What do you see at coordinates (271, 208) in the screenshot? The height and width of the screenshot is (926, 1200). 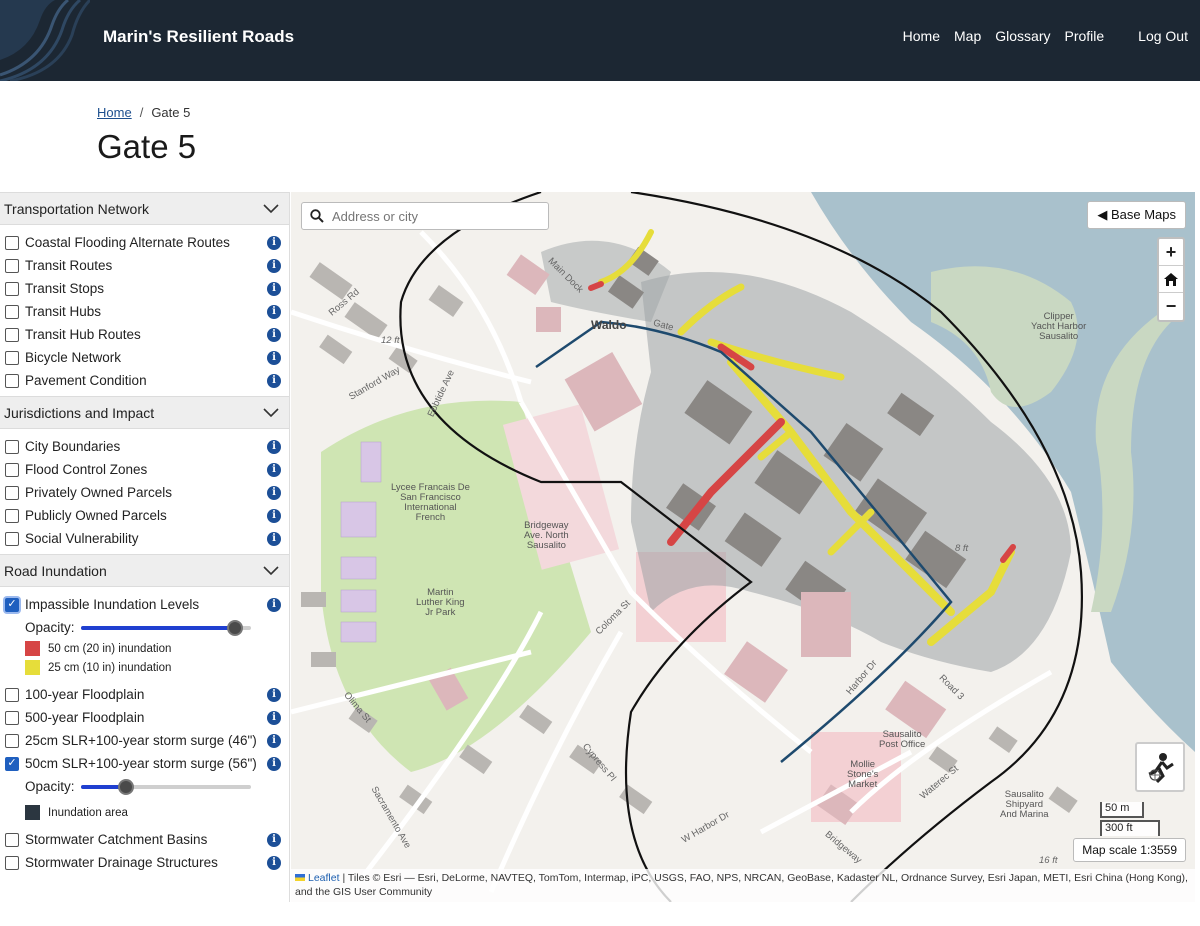 I see `chevron-down-icon` at bounding box center [271, 208].